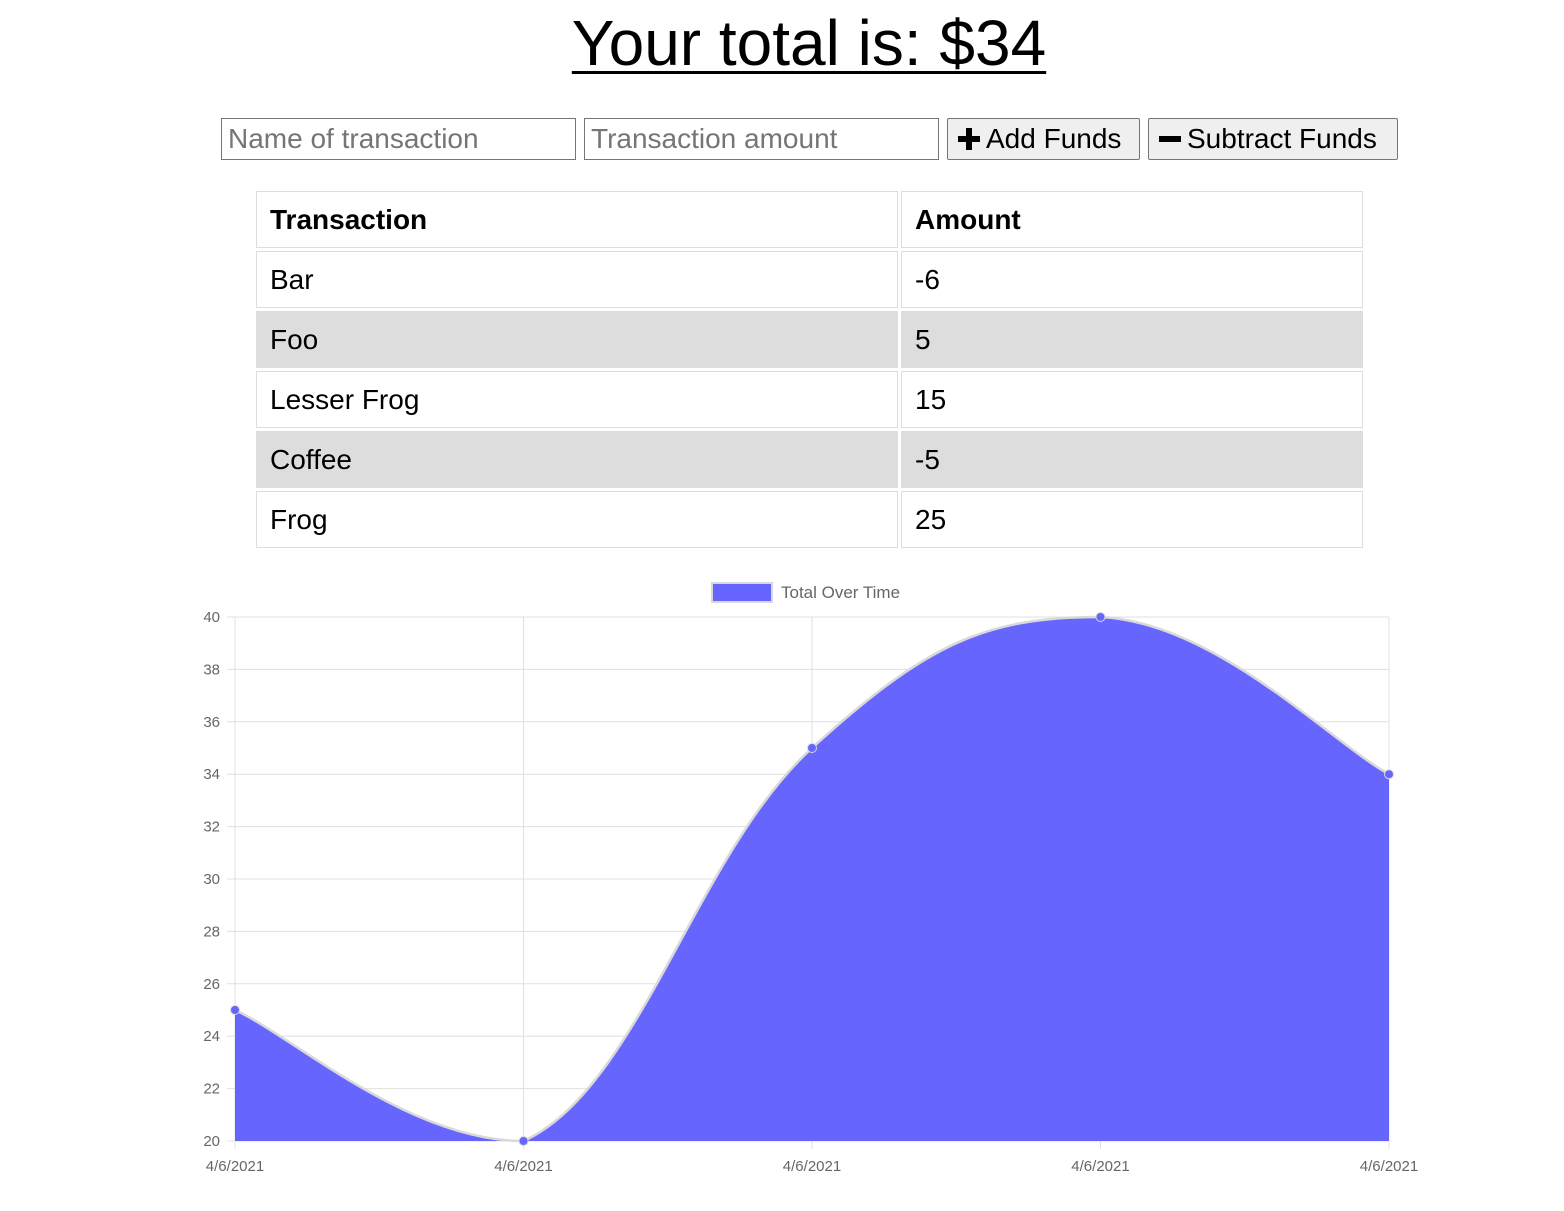 Image resolution: width=1564 pixels, height=1211 pixels. Describe the element at coordinates (969, 139) in the screenshot. I see `plus-icon` at that location.